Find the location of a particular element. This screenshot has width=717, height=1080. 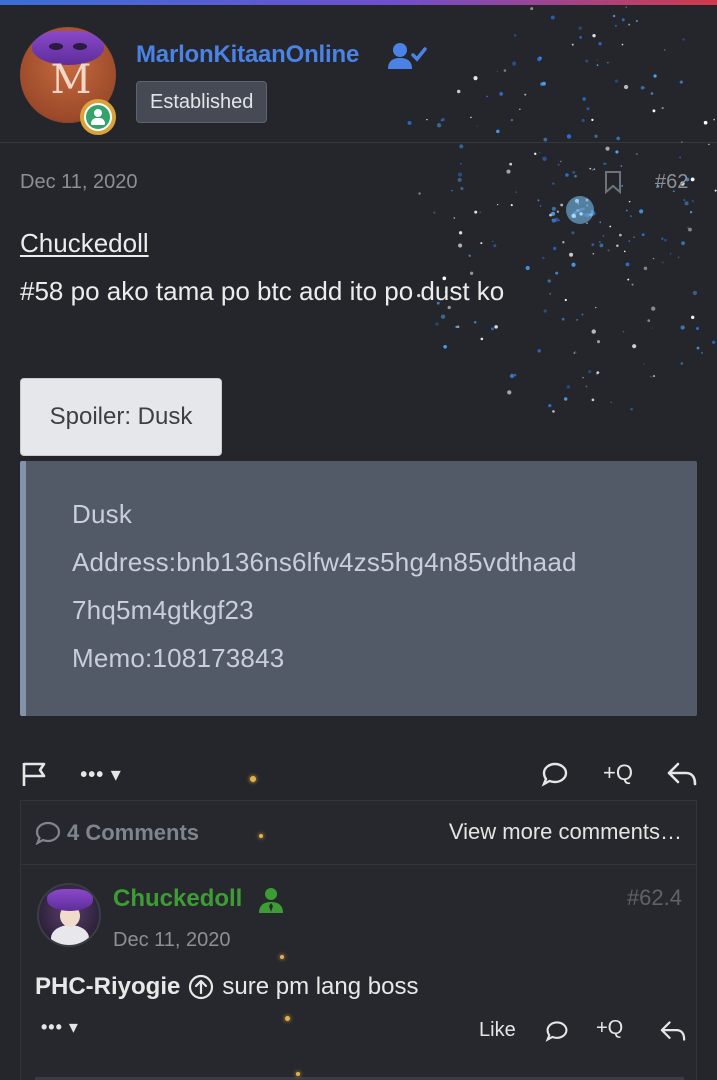

comment-action-bar: ••• ▾ Like +Q is located at coordinates (358, 1031).